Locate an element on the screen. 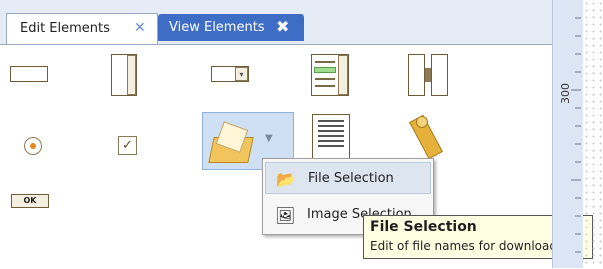 The width and height of the screenshot is (603, 269). dropdown-icon: ▾ is located at coordinates (230, 74).